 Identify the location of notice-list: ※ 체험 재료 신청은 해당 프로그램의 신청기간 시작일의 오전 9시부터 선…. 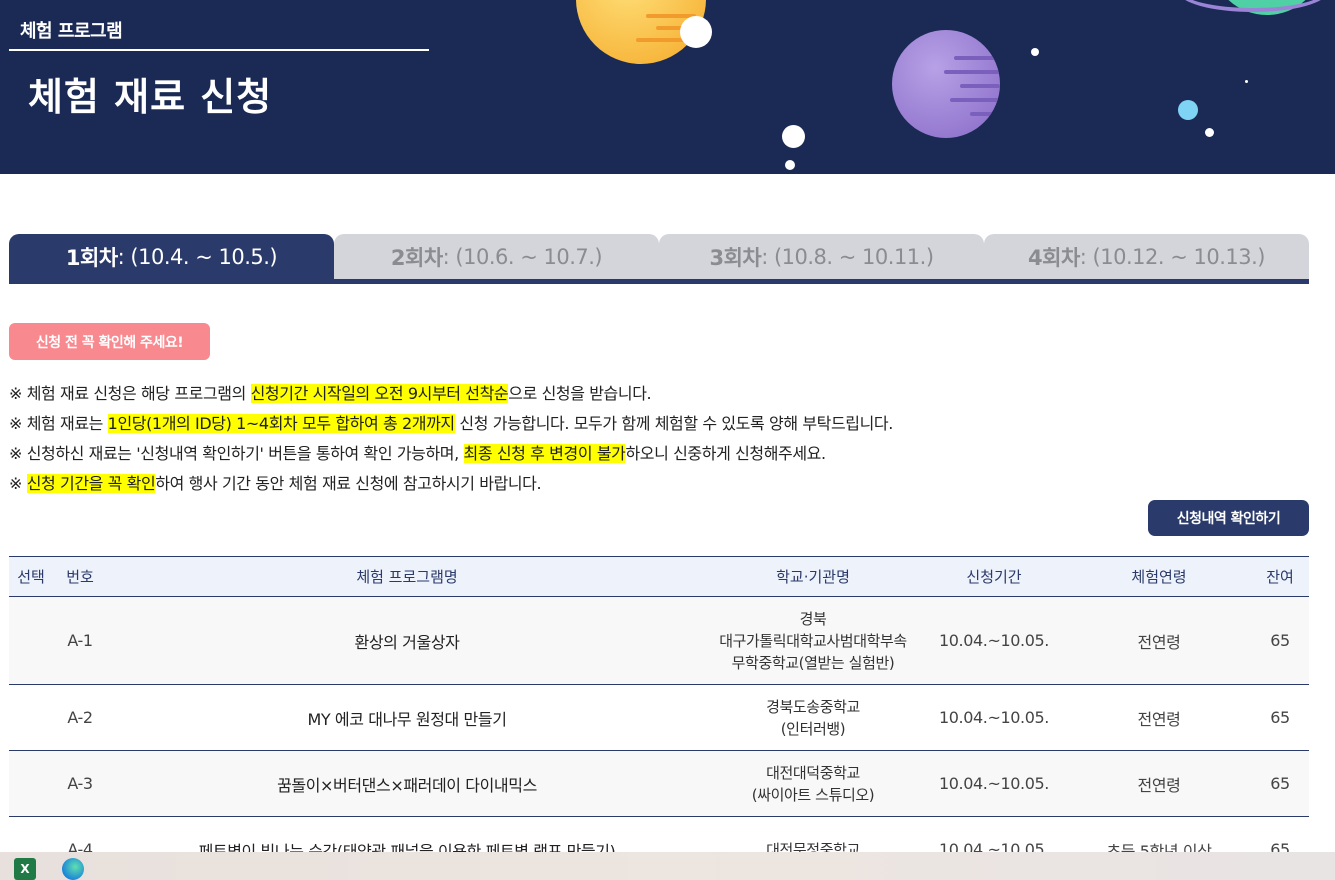
(559, 442).